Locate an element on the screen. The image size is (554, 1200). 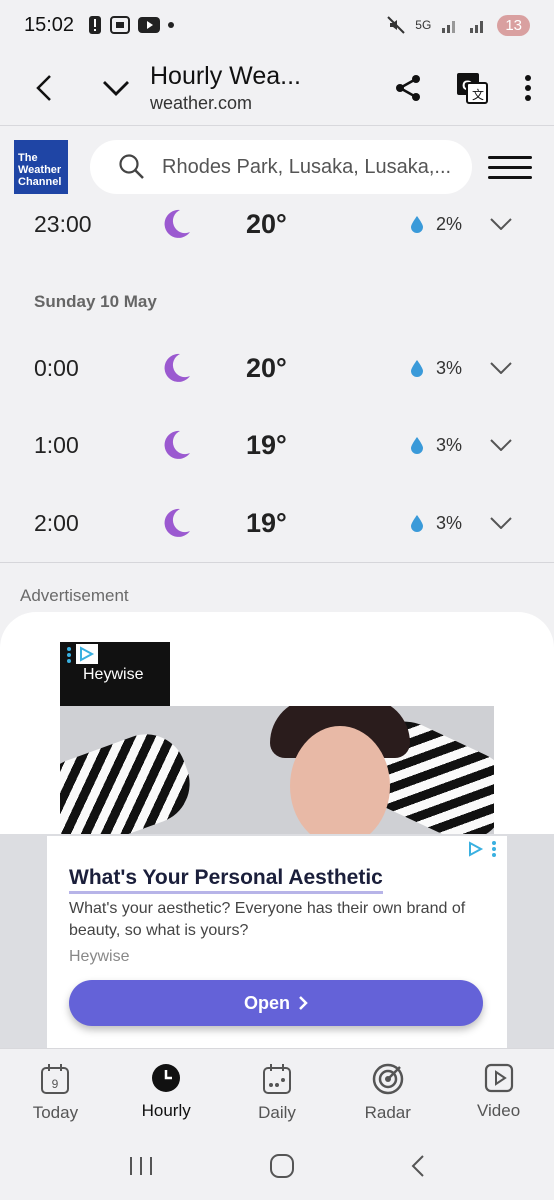
hour-time: 23:00 is located at coordinates (63, 223).